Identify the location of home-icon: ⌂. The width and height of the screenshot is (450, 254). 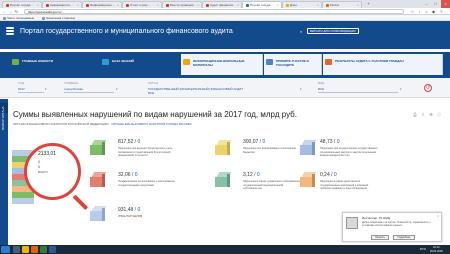
(426, 11).